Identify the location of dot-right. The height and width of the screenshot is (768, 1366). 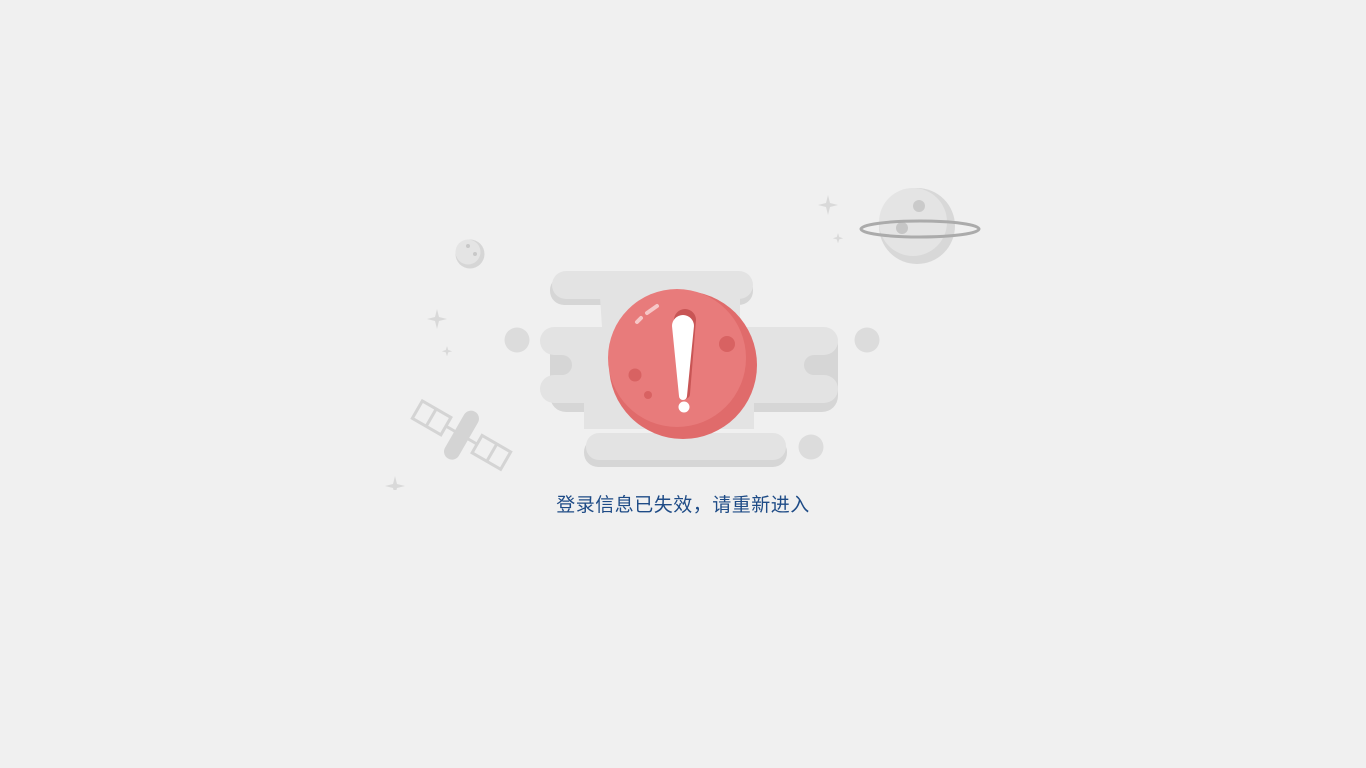
(867, 340).